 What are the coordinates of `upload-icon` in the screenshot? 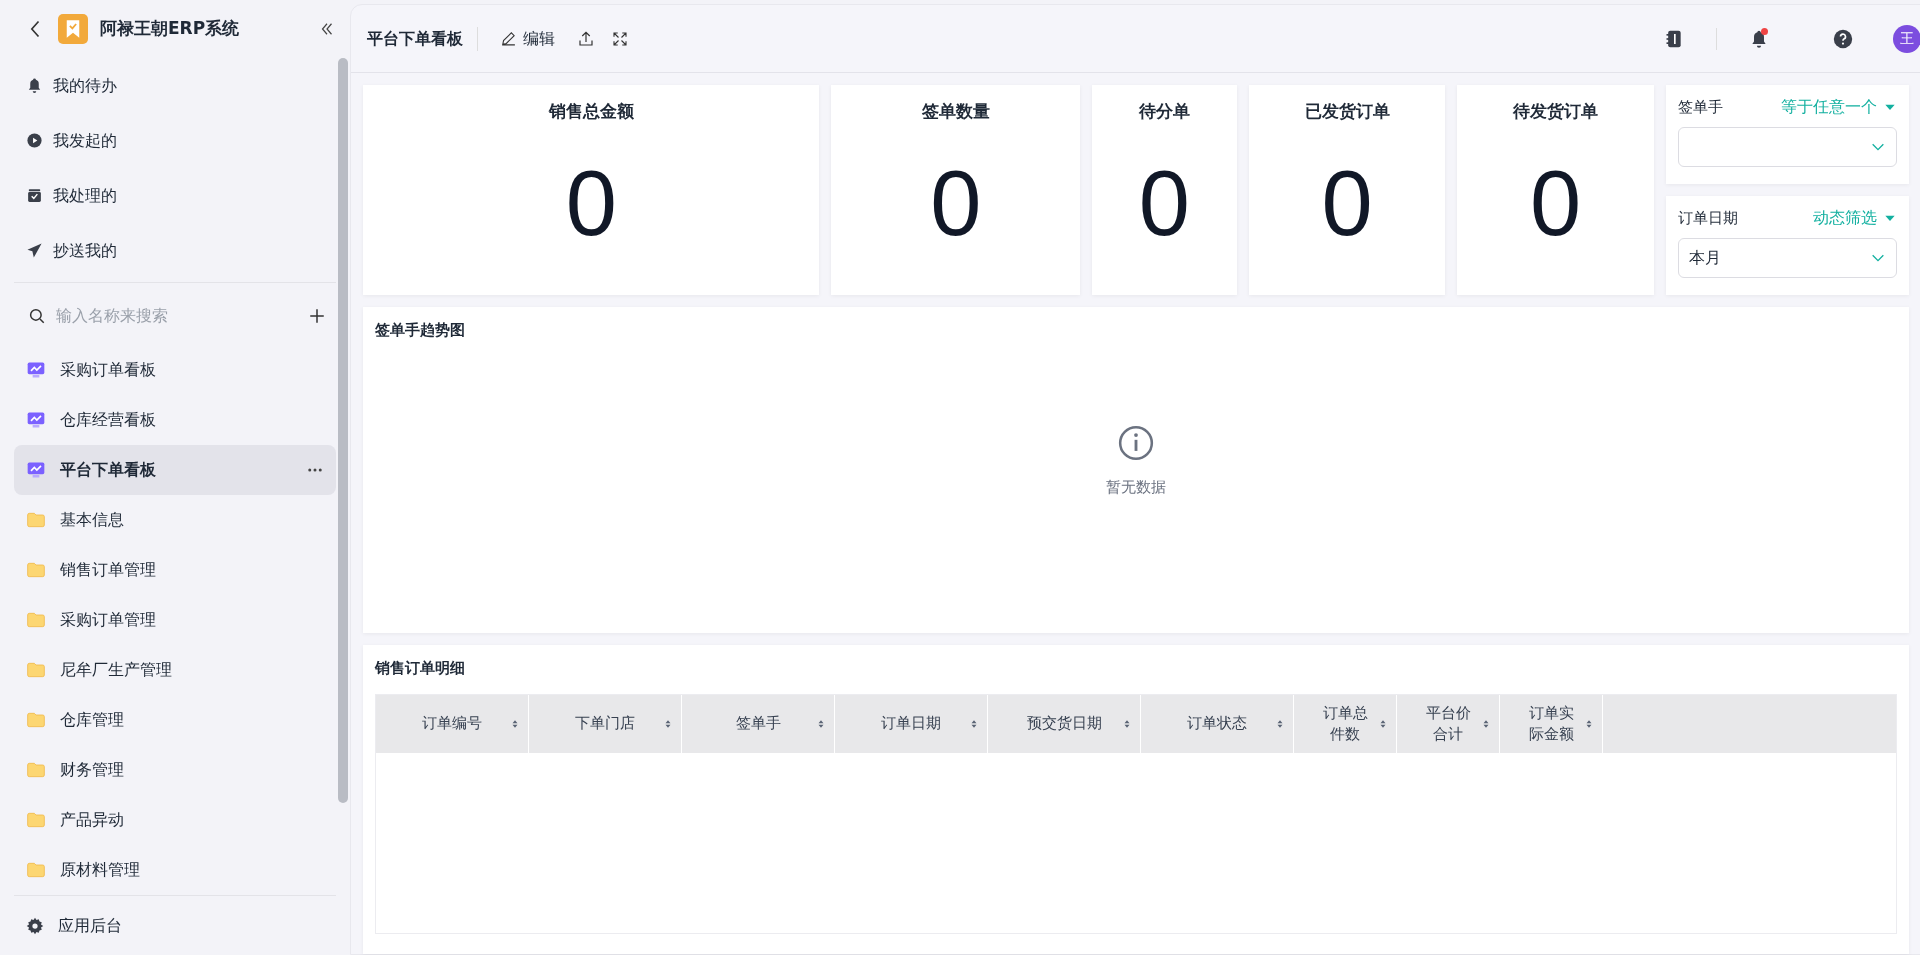 It's located at (586, 38).